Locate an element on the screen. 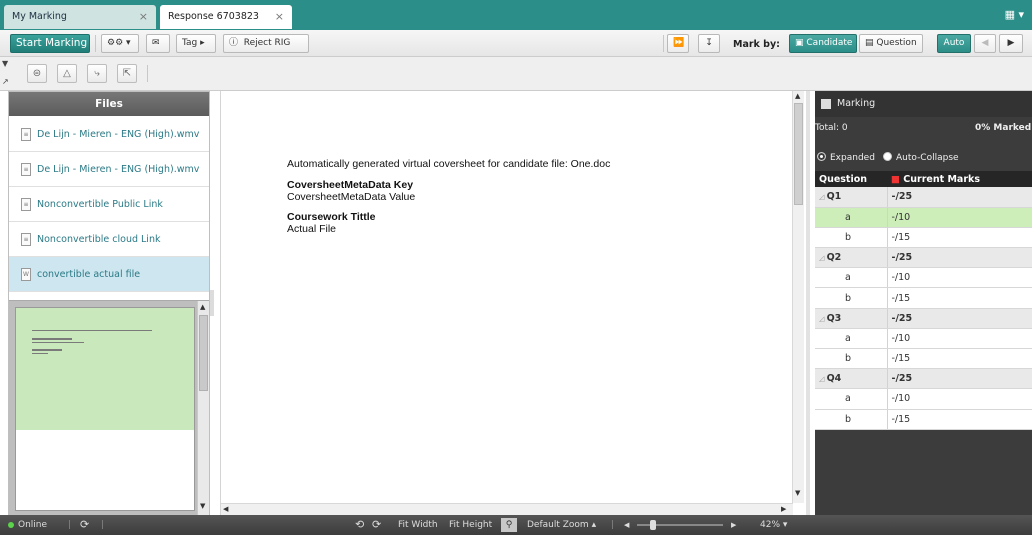 The image size is (1032, 535). highlighter-icon: △ is located at coordinates (67, 73).